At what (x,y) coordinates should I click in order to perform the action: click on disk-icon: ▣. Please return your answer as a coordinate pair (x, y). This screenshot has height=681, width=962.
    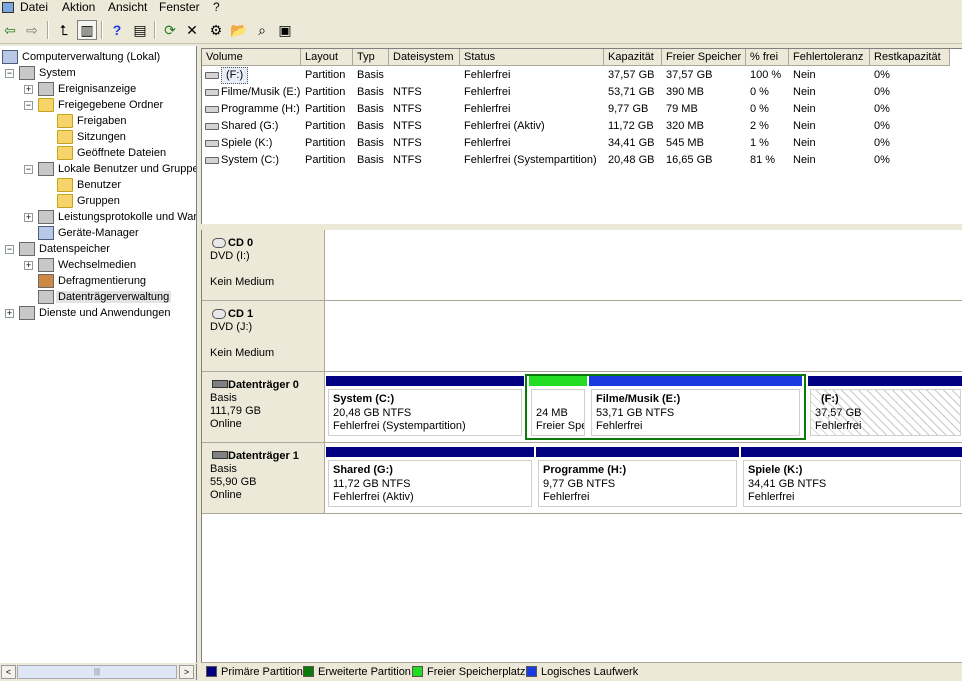
    Looking at the image, I should click on (285, 30).